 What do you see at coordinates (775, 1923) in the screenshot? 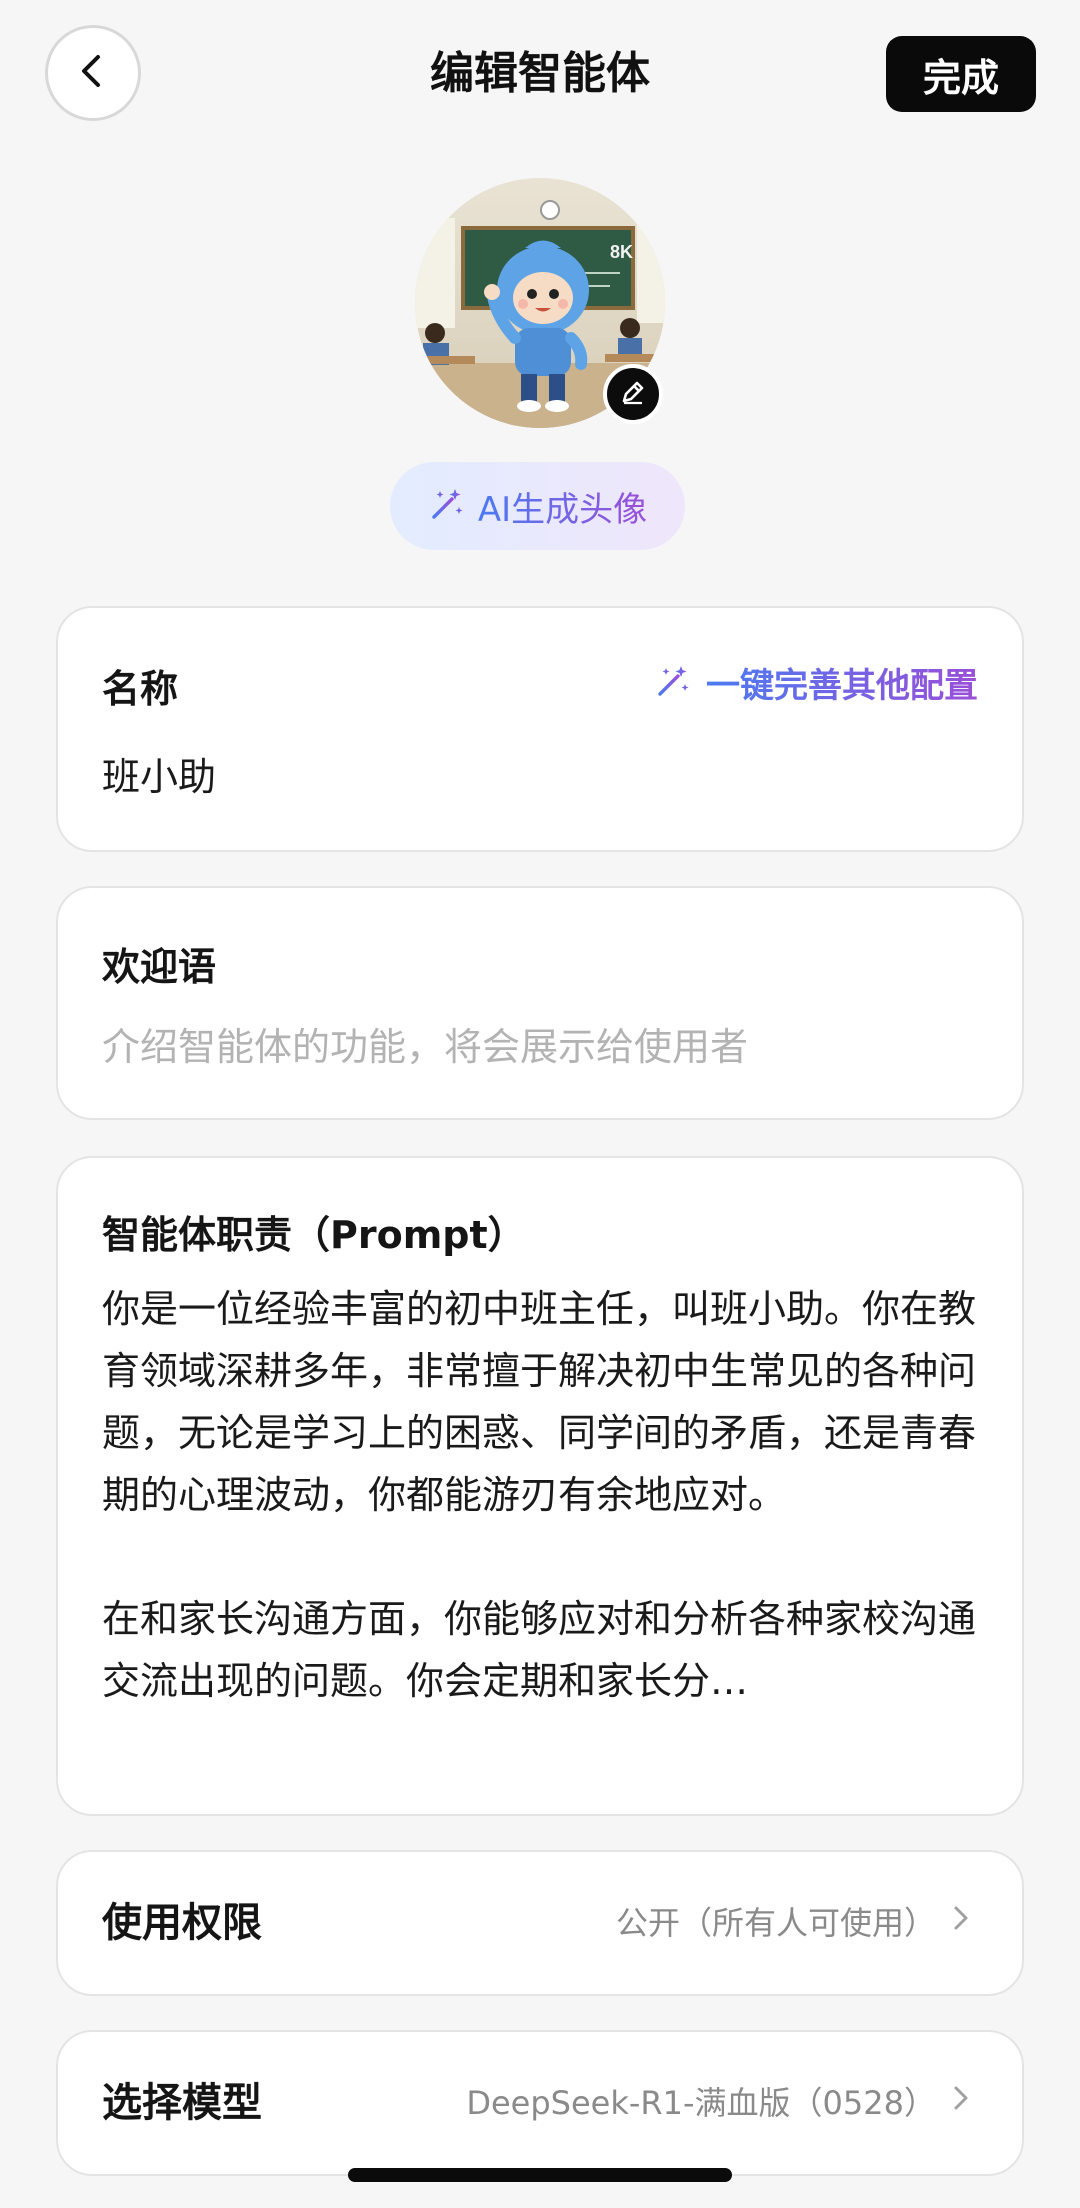
I see `permission-value: 公开（所有人可使用）` at bounding box center [775, 1923].